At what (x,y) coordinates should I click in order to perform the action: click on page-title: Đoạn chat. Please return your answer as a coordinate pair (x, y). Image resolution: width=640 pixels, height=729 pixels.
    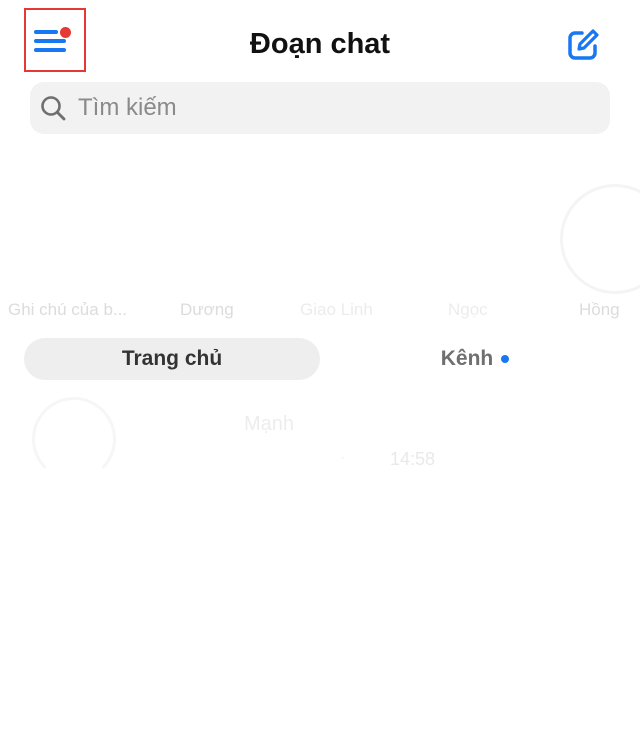
    Looking at the image, I should click on (320, 44).